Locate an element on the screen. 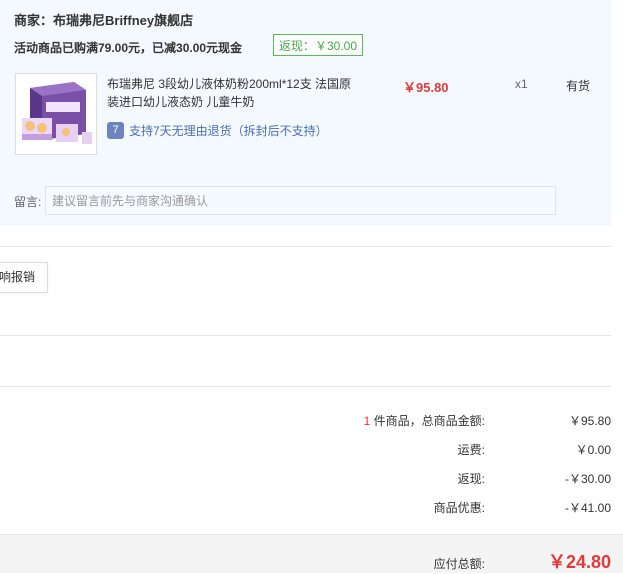  return-policy: 7 支持7天无理由退货（拆封后不支持） is located at coordinates (217, 130).